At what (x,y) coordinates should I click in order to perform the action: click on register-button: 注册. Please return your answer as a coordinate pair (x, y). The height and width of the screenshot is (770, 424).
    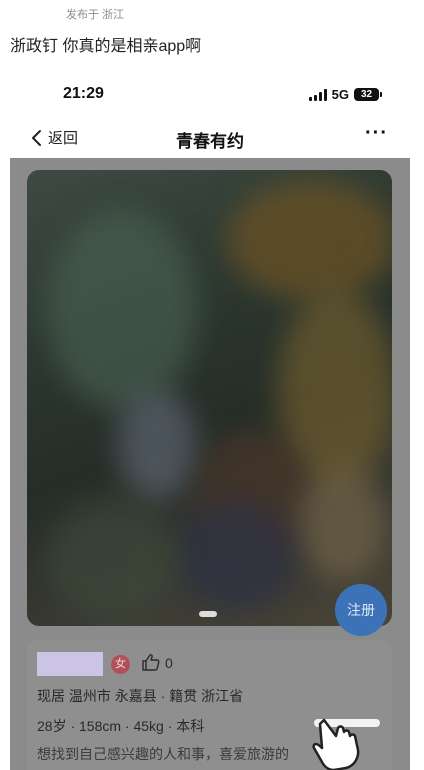
    Looking at the image, I should click on (361, 610).